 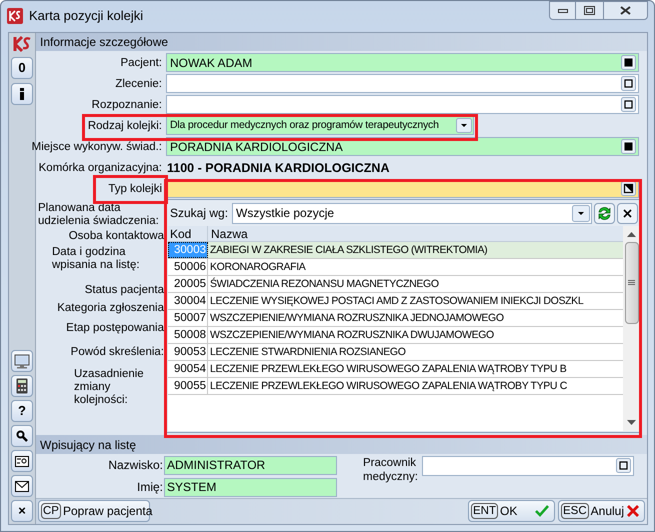 What do you see at coordinates (308, 352) in the screenshot?
I see `table-cell-text: LECZENIE STWARDNIENIA ROZSIANEGO` at bounding box center [308, 352].